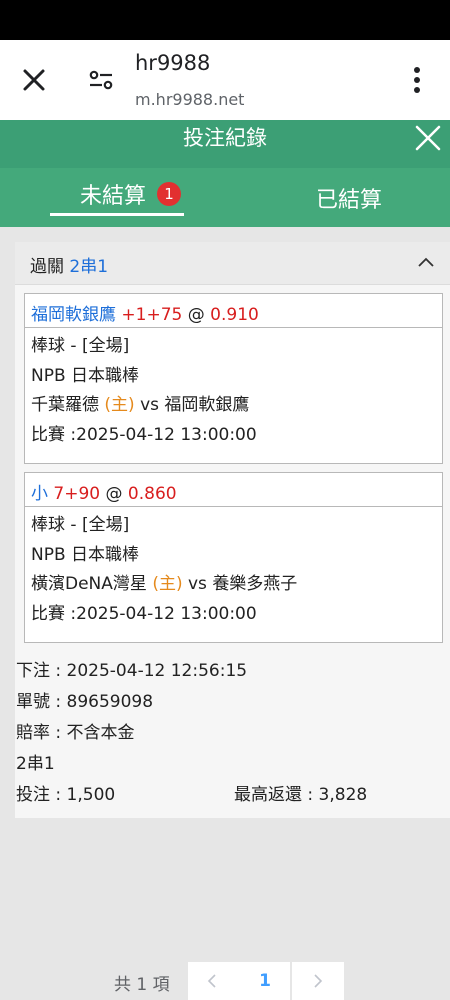 This screenshot has height=1000, width=450. Describe the element at coordinates (225, 138) in the screenshot. I see `page-title: 投注紀錄` at that location.